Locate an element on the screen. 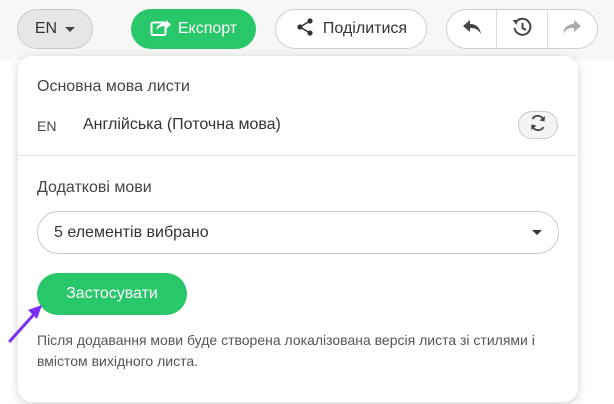 This screenshot has width=614, height=404. language-dropdown-button: EN is located at coordinates (55, 29).